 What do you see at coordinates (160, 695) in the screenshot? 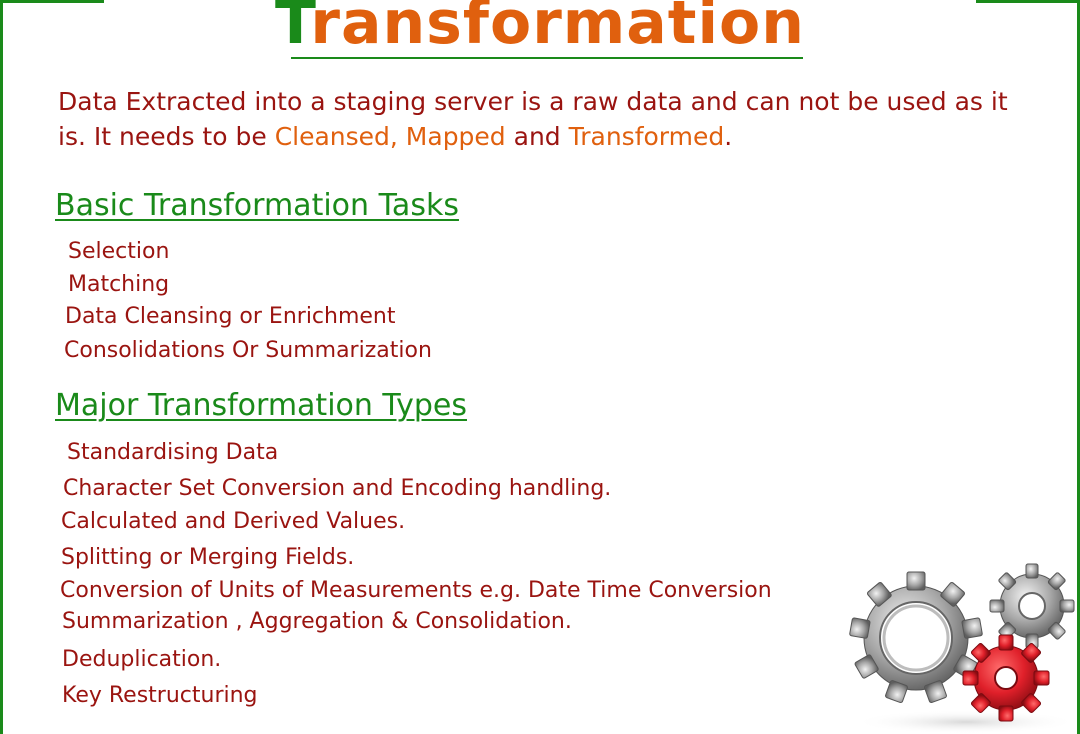
I see `major-type-item: Key Restructuring` at bounding box center [160, 695].